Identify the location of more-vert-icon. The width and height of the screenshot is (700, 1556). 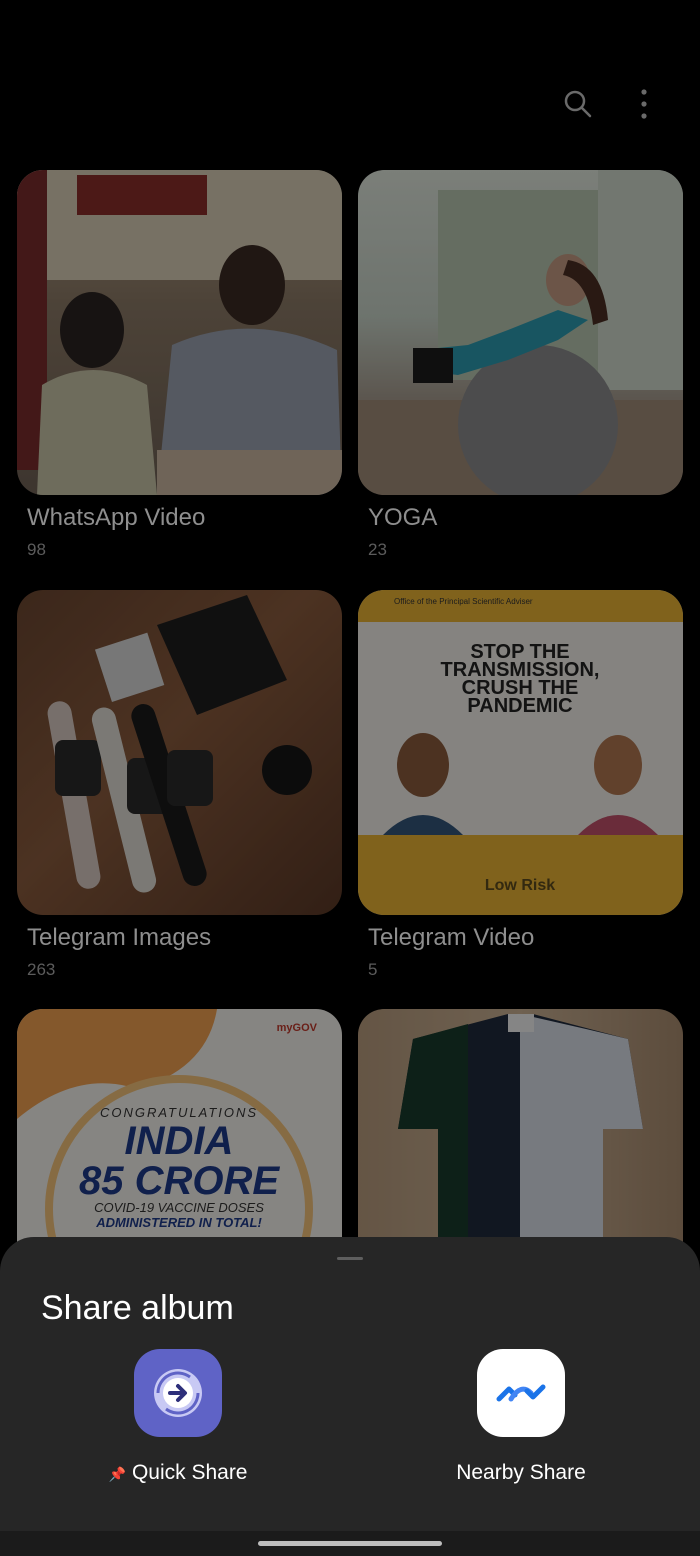
(644, 104).